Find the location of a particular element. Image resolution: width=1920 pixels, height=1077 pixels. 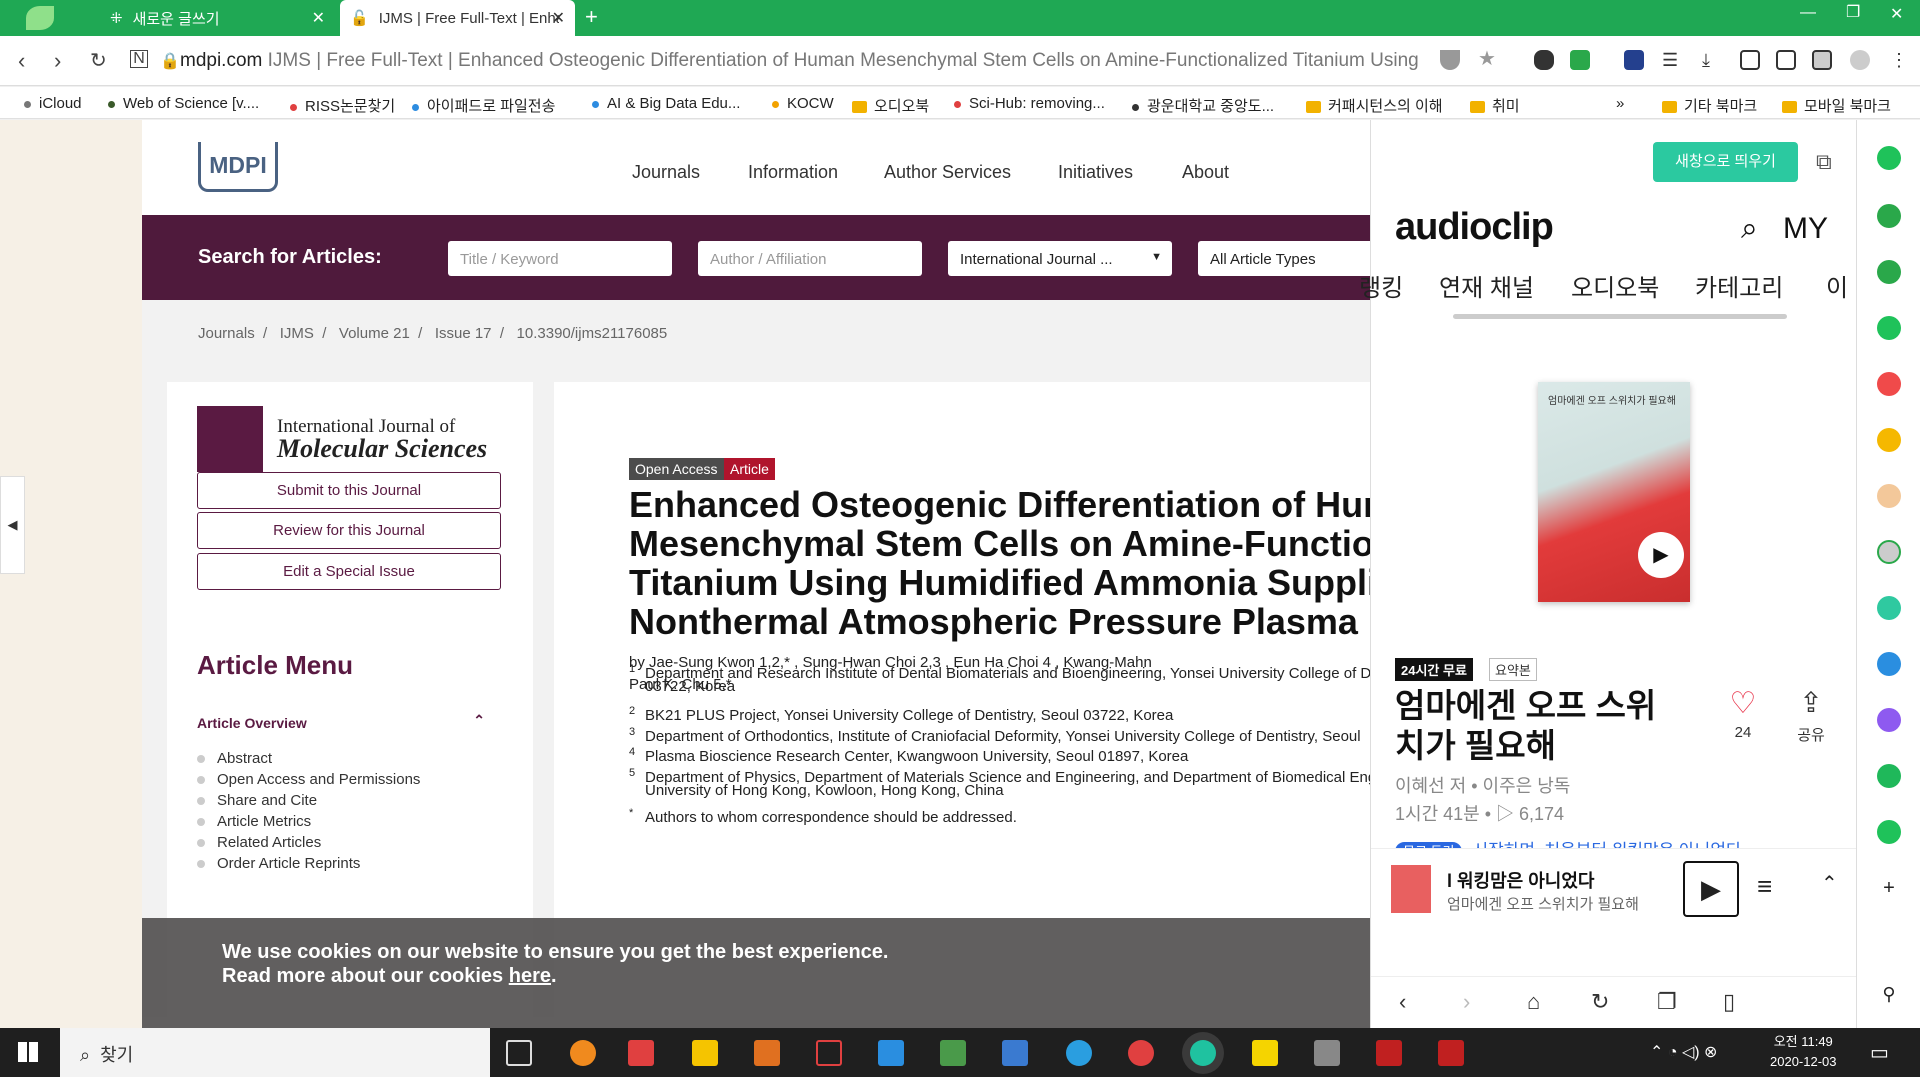

bookmark-item: 아이패드로 파일전송 is located at coordinates (483, 105).